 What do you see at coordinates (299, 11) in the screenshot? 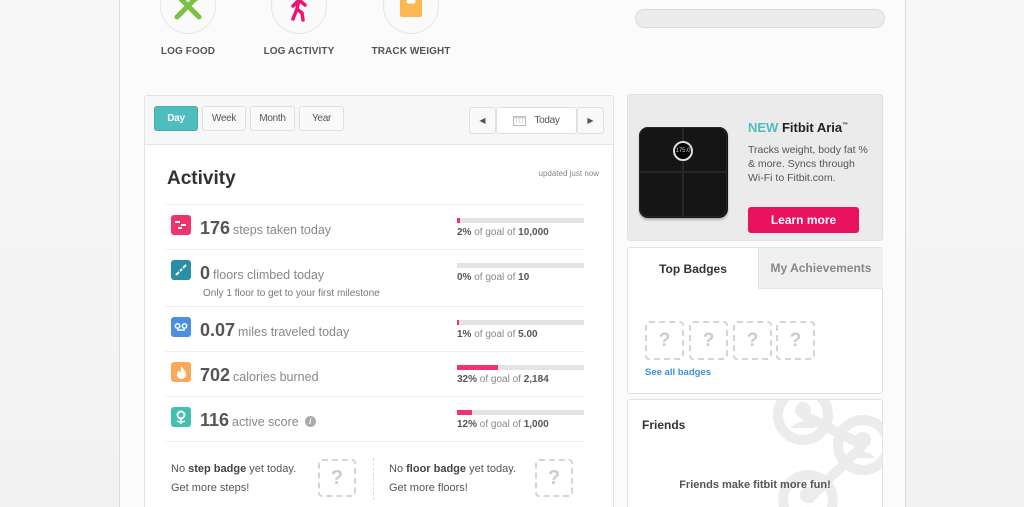
I see `walking-person-icon` at bounding box center [299, 11].